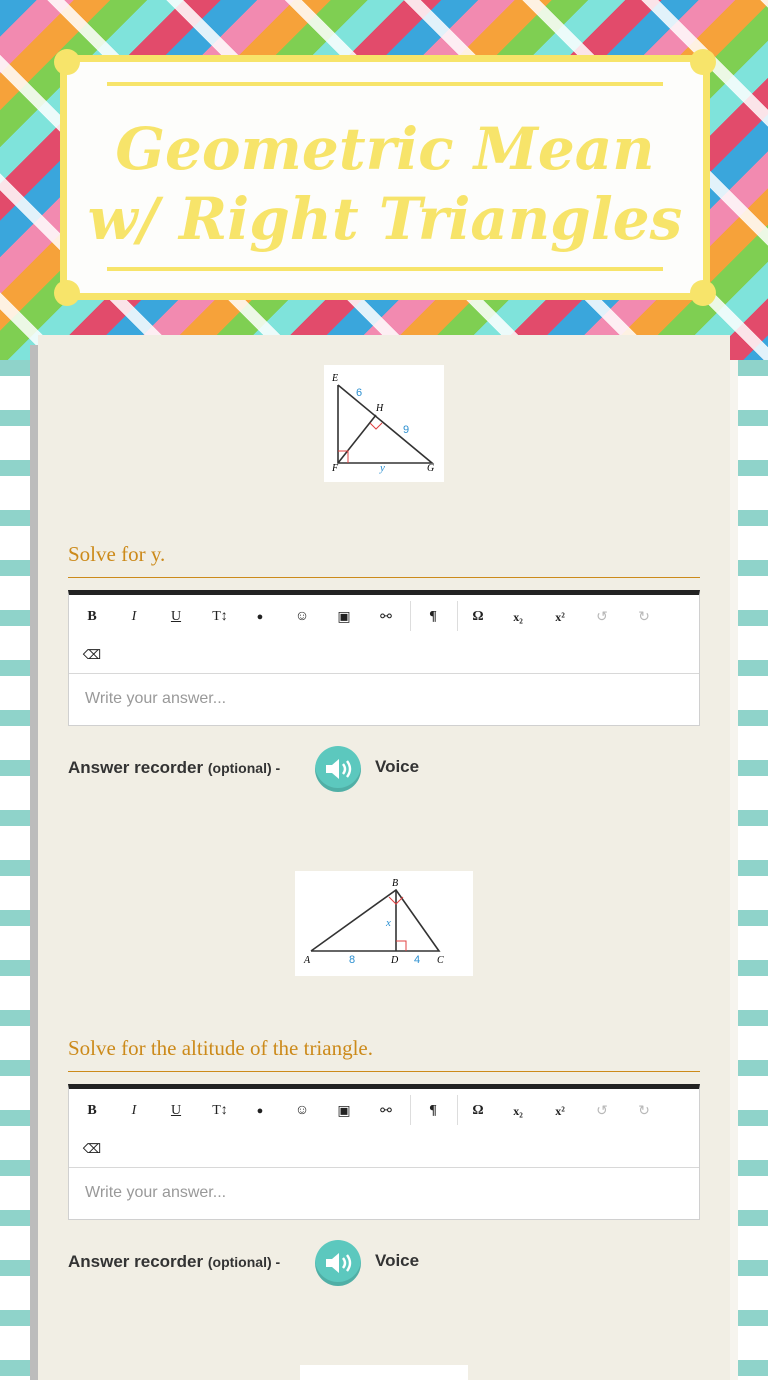 The width and height of the screenshot is (768, 1380). What do you see at coordinates (385, 269) in the screenshot?
I see `header-rule-bottom` at bounding box center [385, 269].